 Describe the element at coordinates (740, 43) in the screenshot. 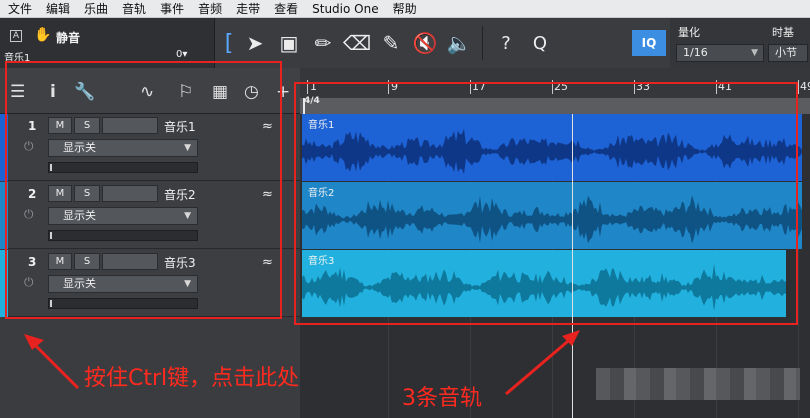

I see `quantize-panel: 量化 时基 1/16 ▼ 小节` at that location.